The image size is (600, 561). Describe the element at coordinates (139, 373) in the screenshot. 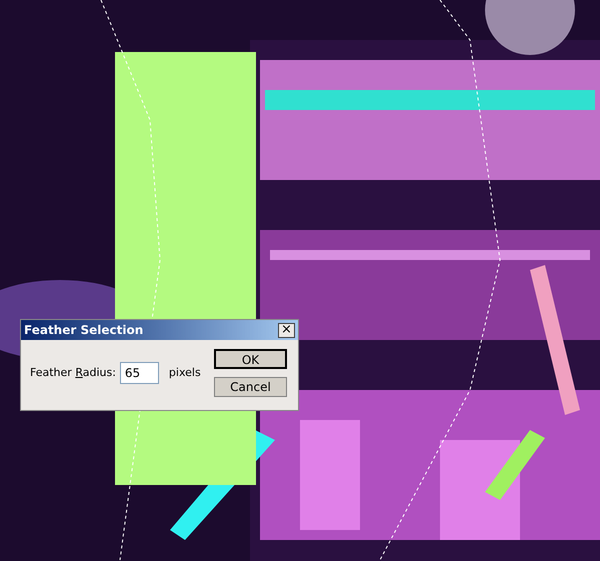

I see `radius-field: 65` at that location.